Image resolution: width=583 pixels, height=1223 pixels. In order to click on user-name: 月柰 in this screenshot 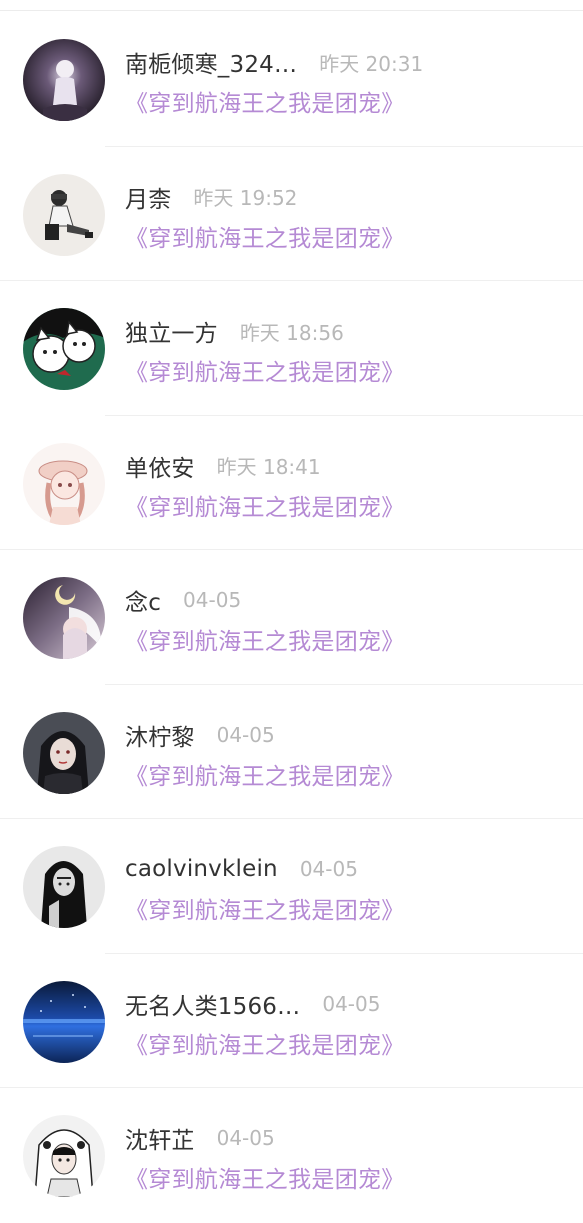, I will do `click(148, 197)`.